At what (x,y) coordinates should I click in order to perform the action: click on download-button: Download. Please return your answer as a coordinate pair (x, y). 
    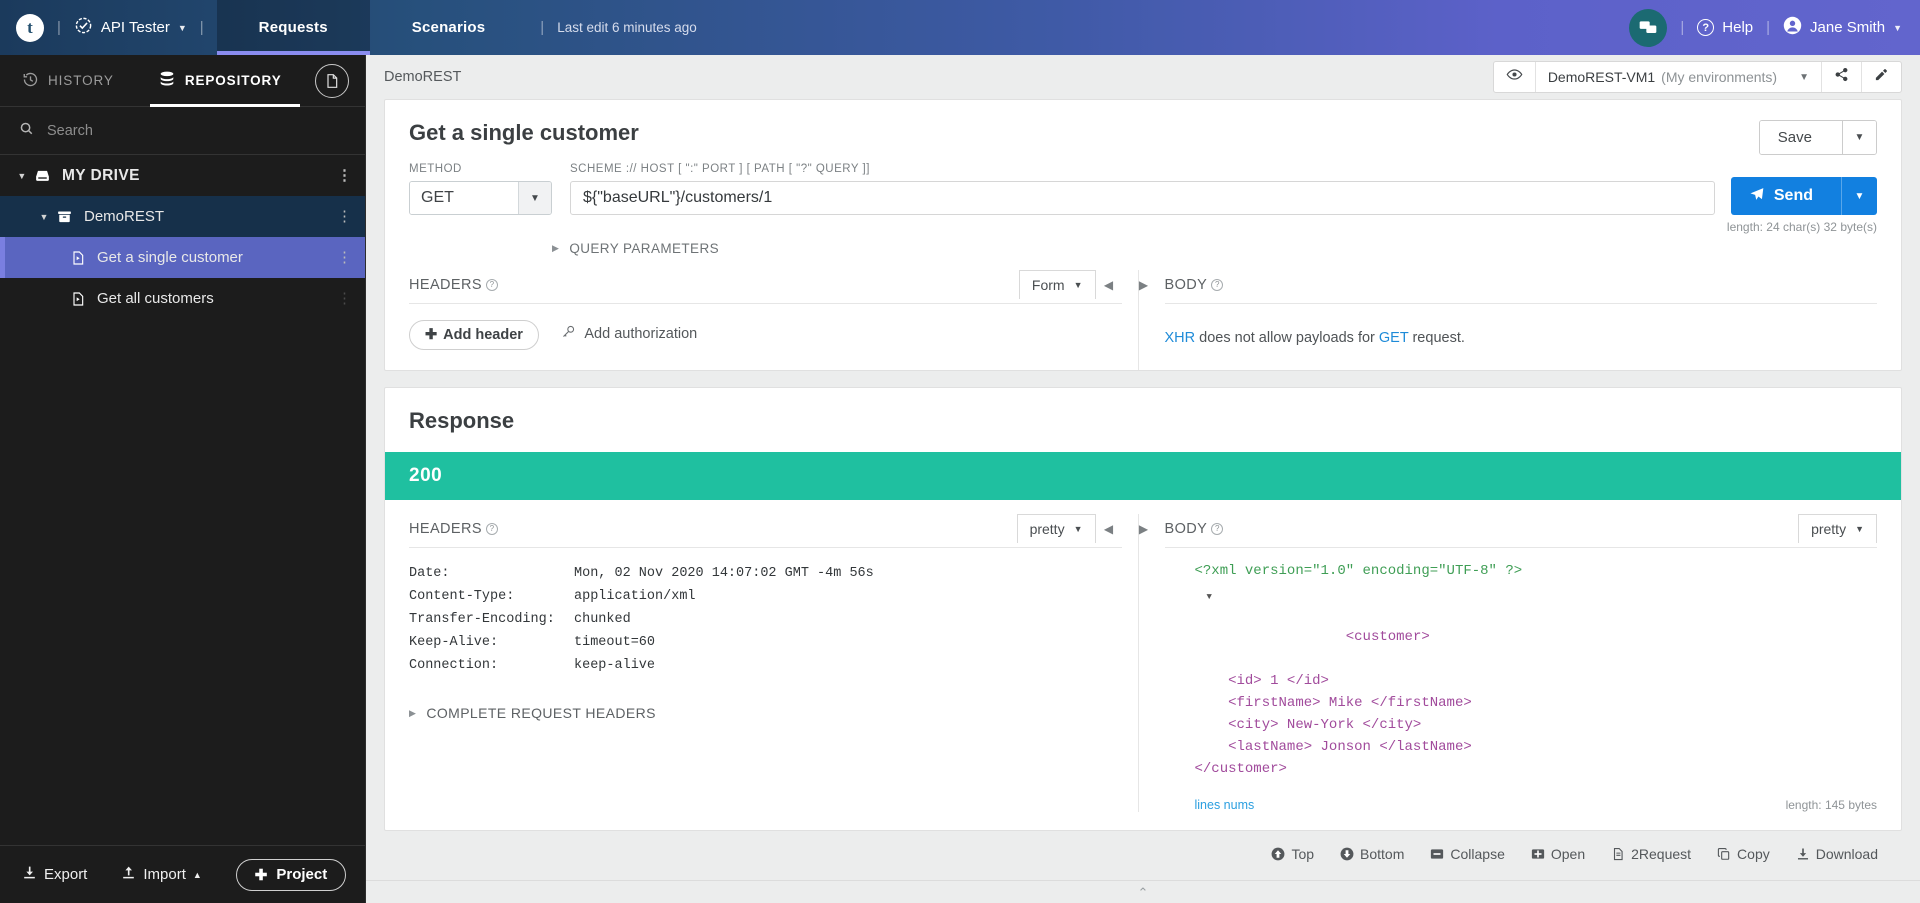
    Looking at the image, I should click on (1837, 854).